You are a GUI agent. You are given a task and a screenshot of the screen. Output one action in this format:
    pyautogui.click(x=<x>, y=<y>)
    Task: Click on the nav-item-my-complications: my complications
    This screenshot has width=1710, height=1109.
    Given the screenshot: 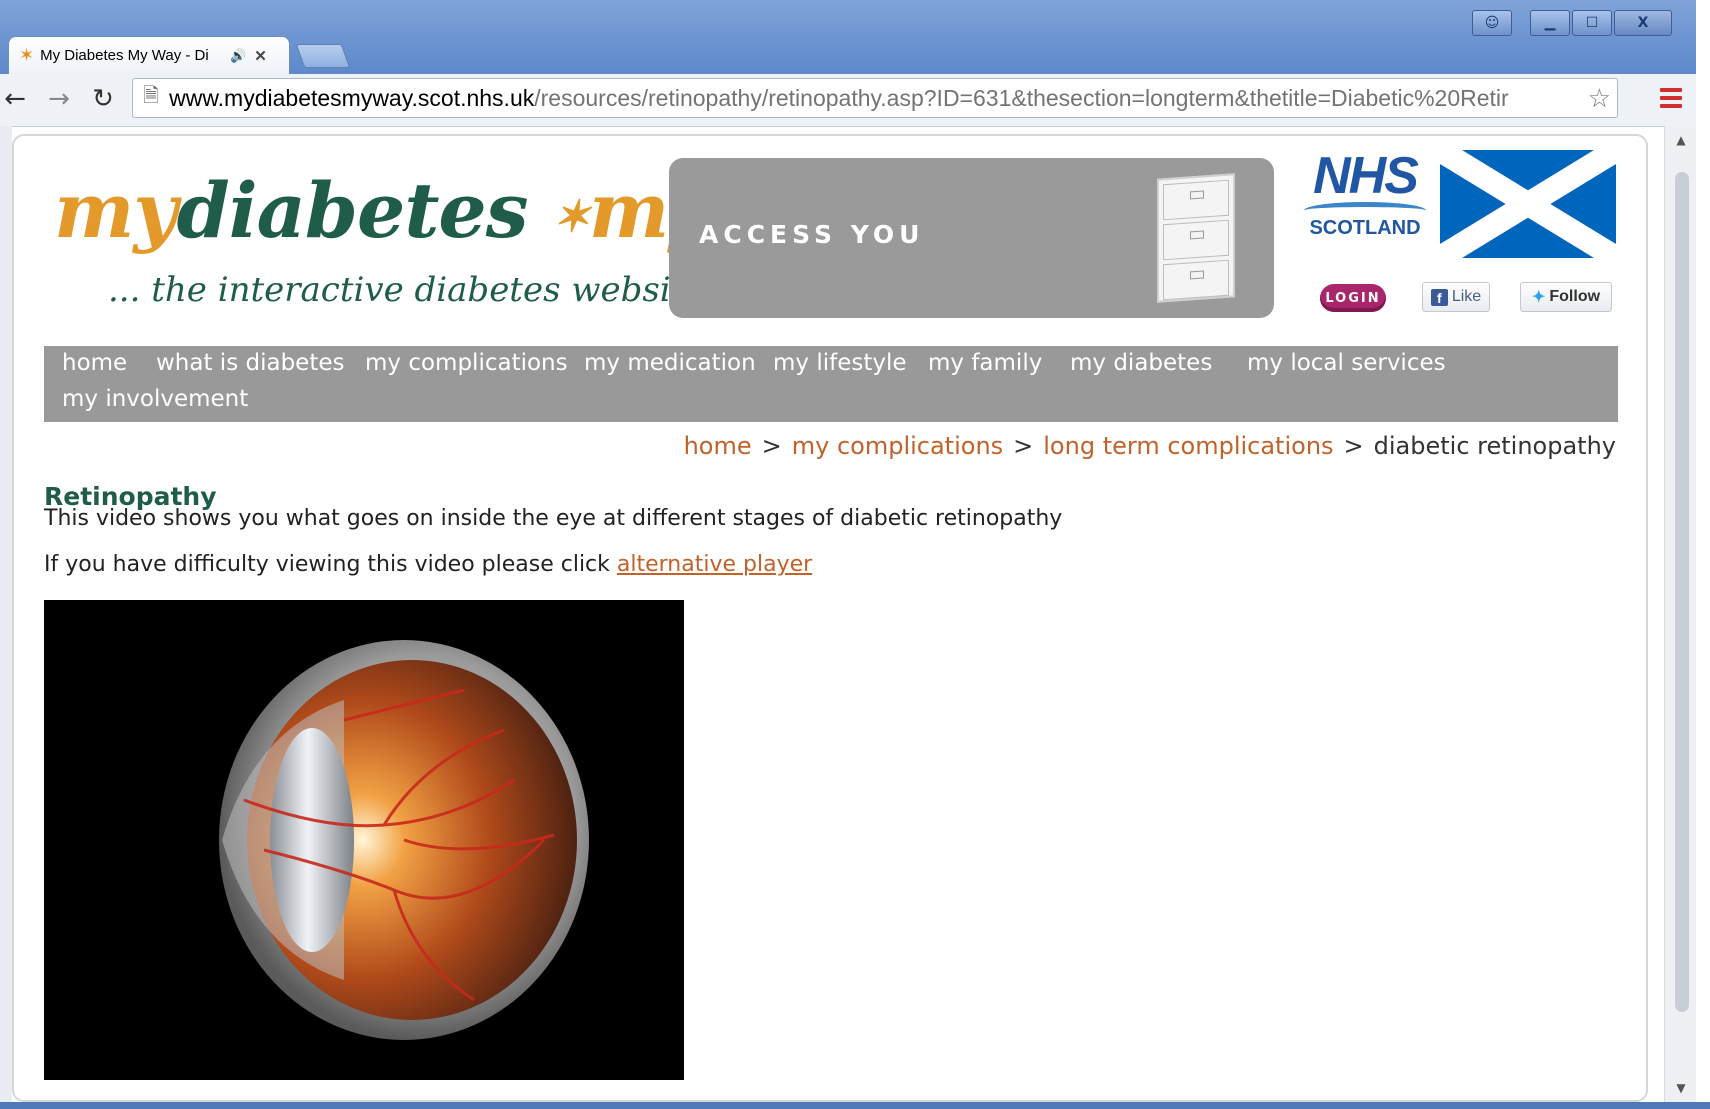 What is the action you would take?
    pyautogui.click(x=466, y=363)
    